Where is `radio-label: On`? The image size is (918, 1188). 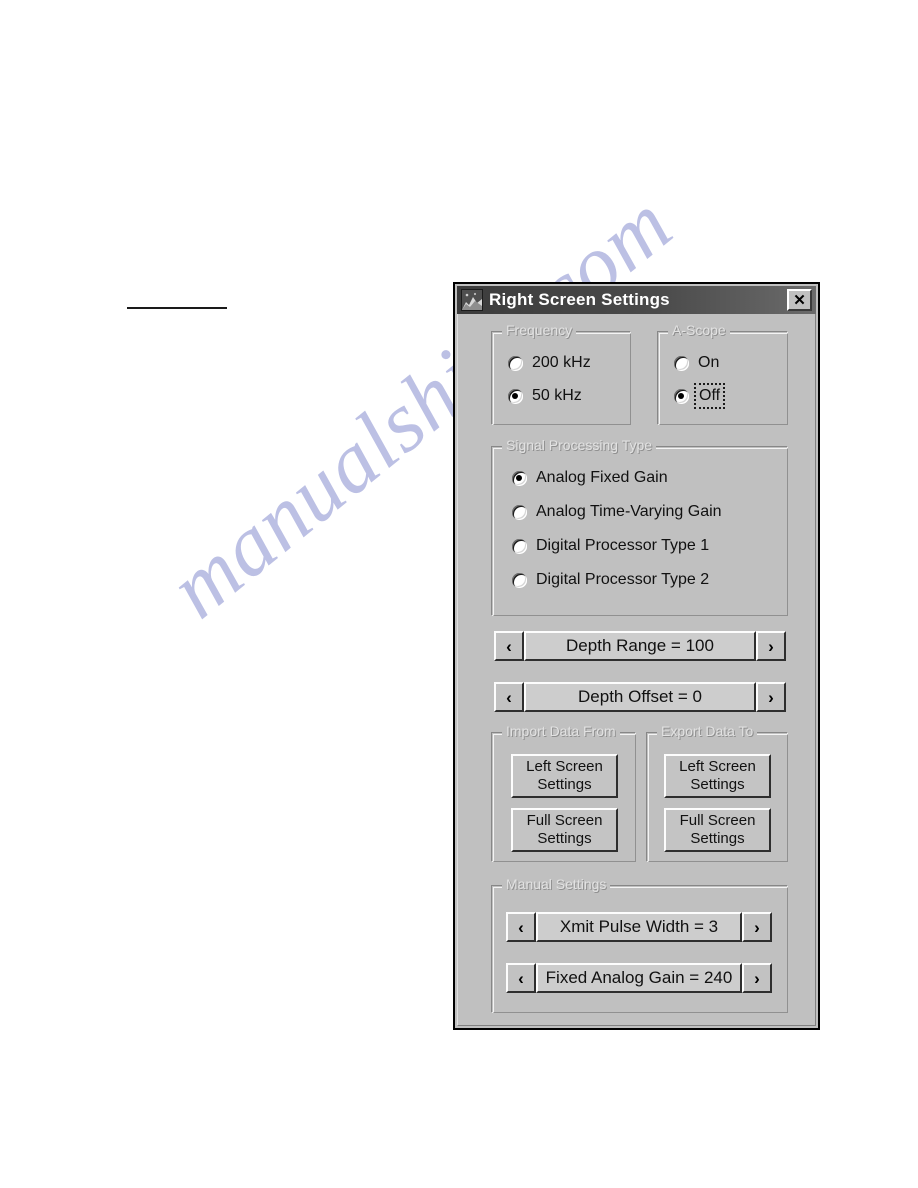 radio-label: On is located at coordinates (709, 362).